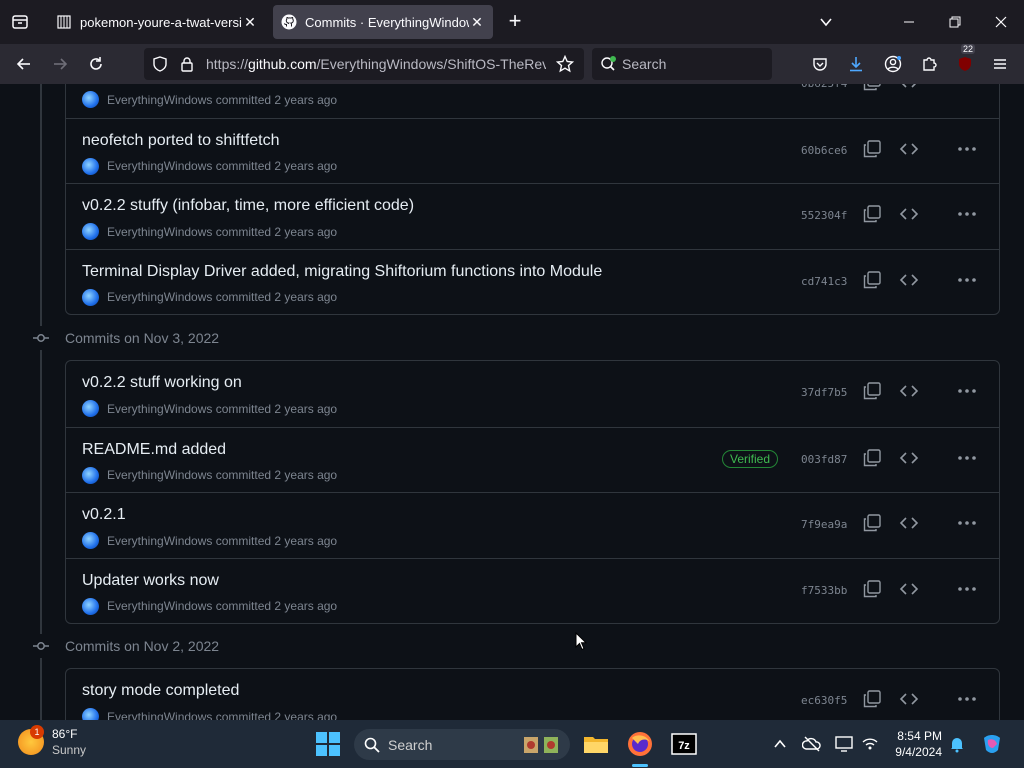 The height and width of the screenshot is (768, 1024). Describe the element at coordinates (60, 64) in the screenshot. I see `forward-button` at that location.